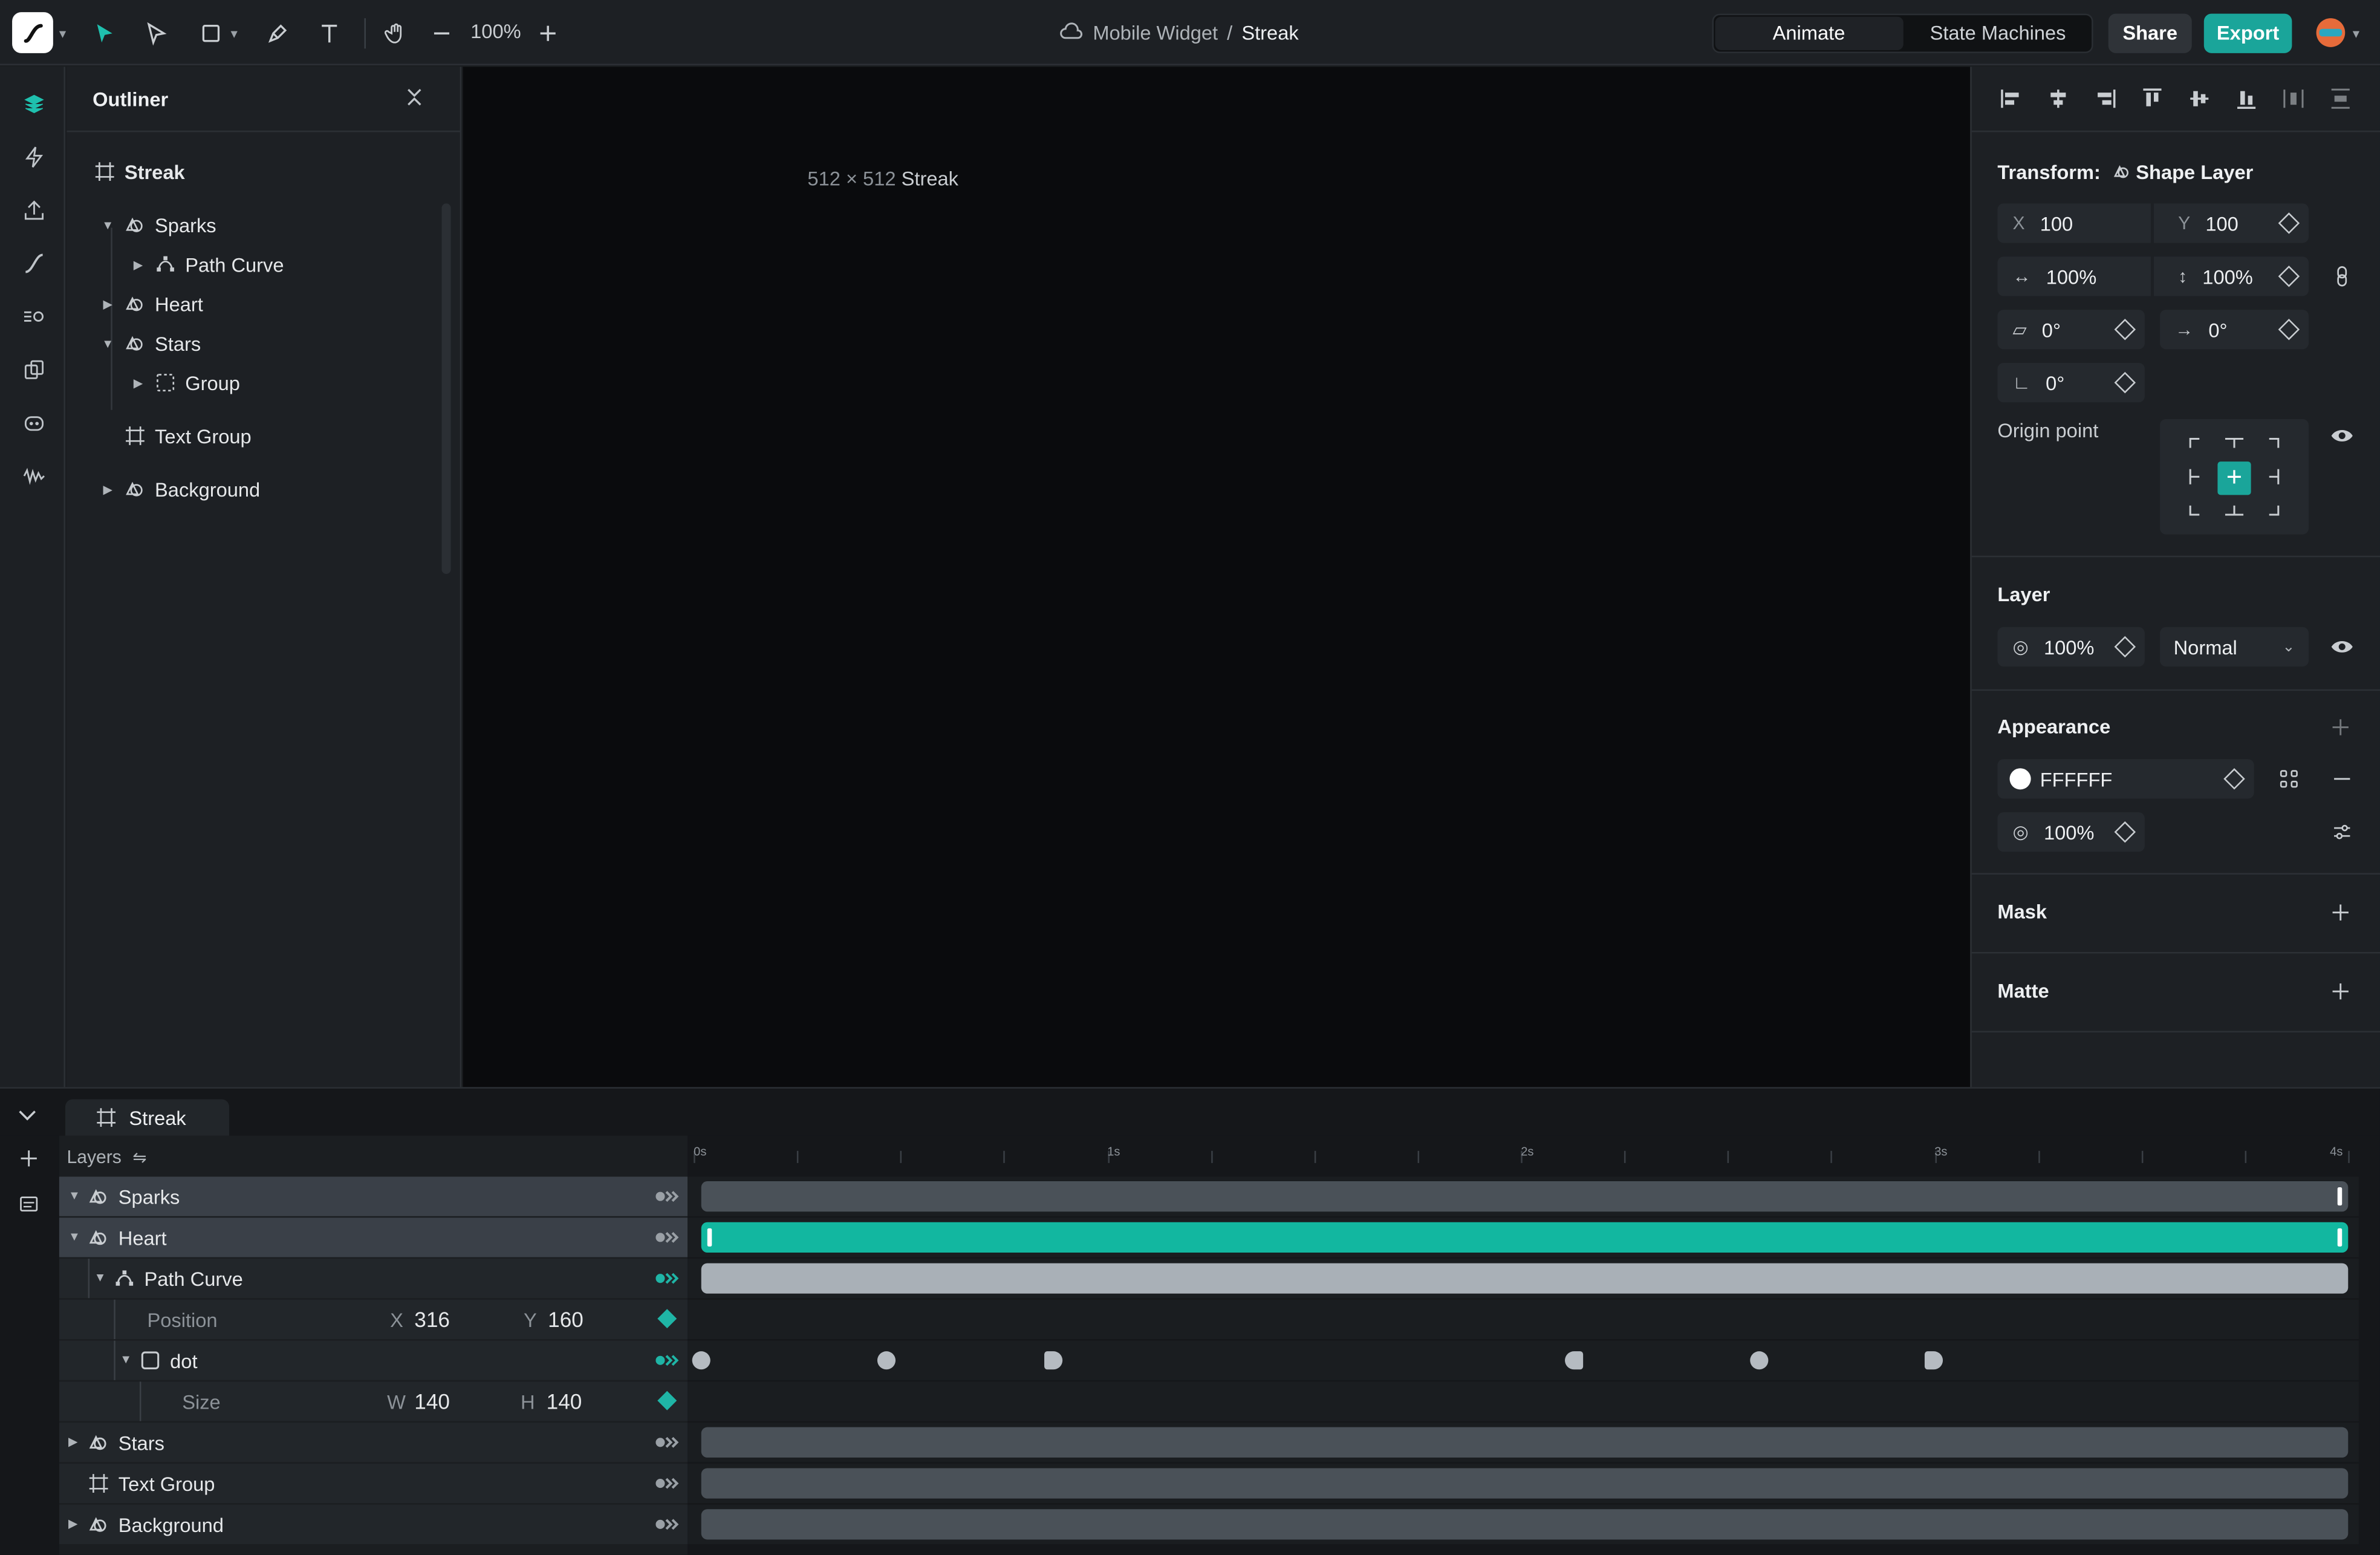  I want to click on outliner-root-streak: Streak, so click(139, 171).